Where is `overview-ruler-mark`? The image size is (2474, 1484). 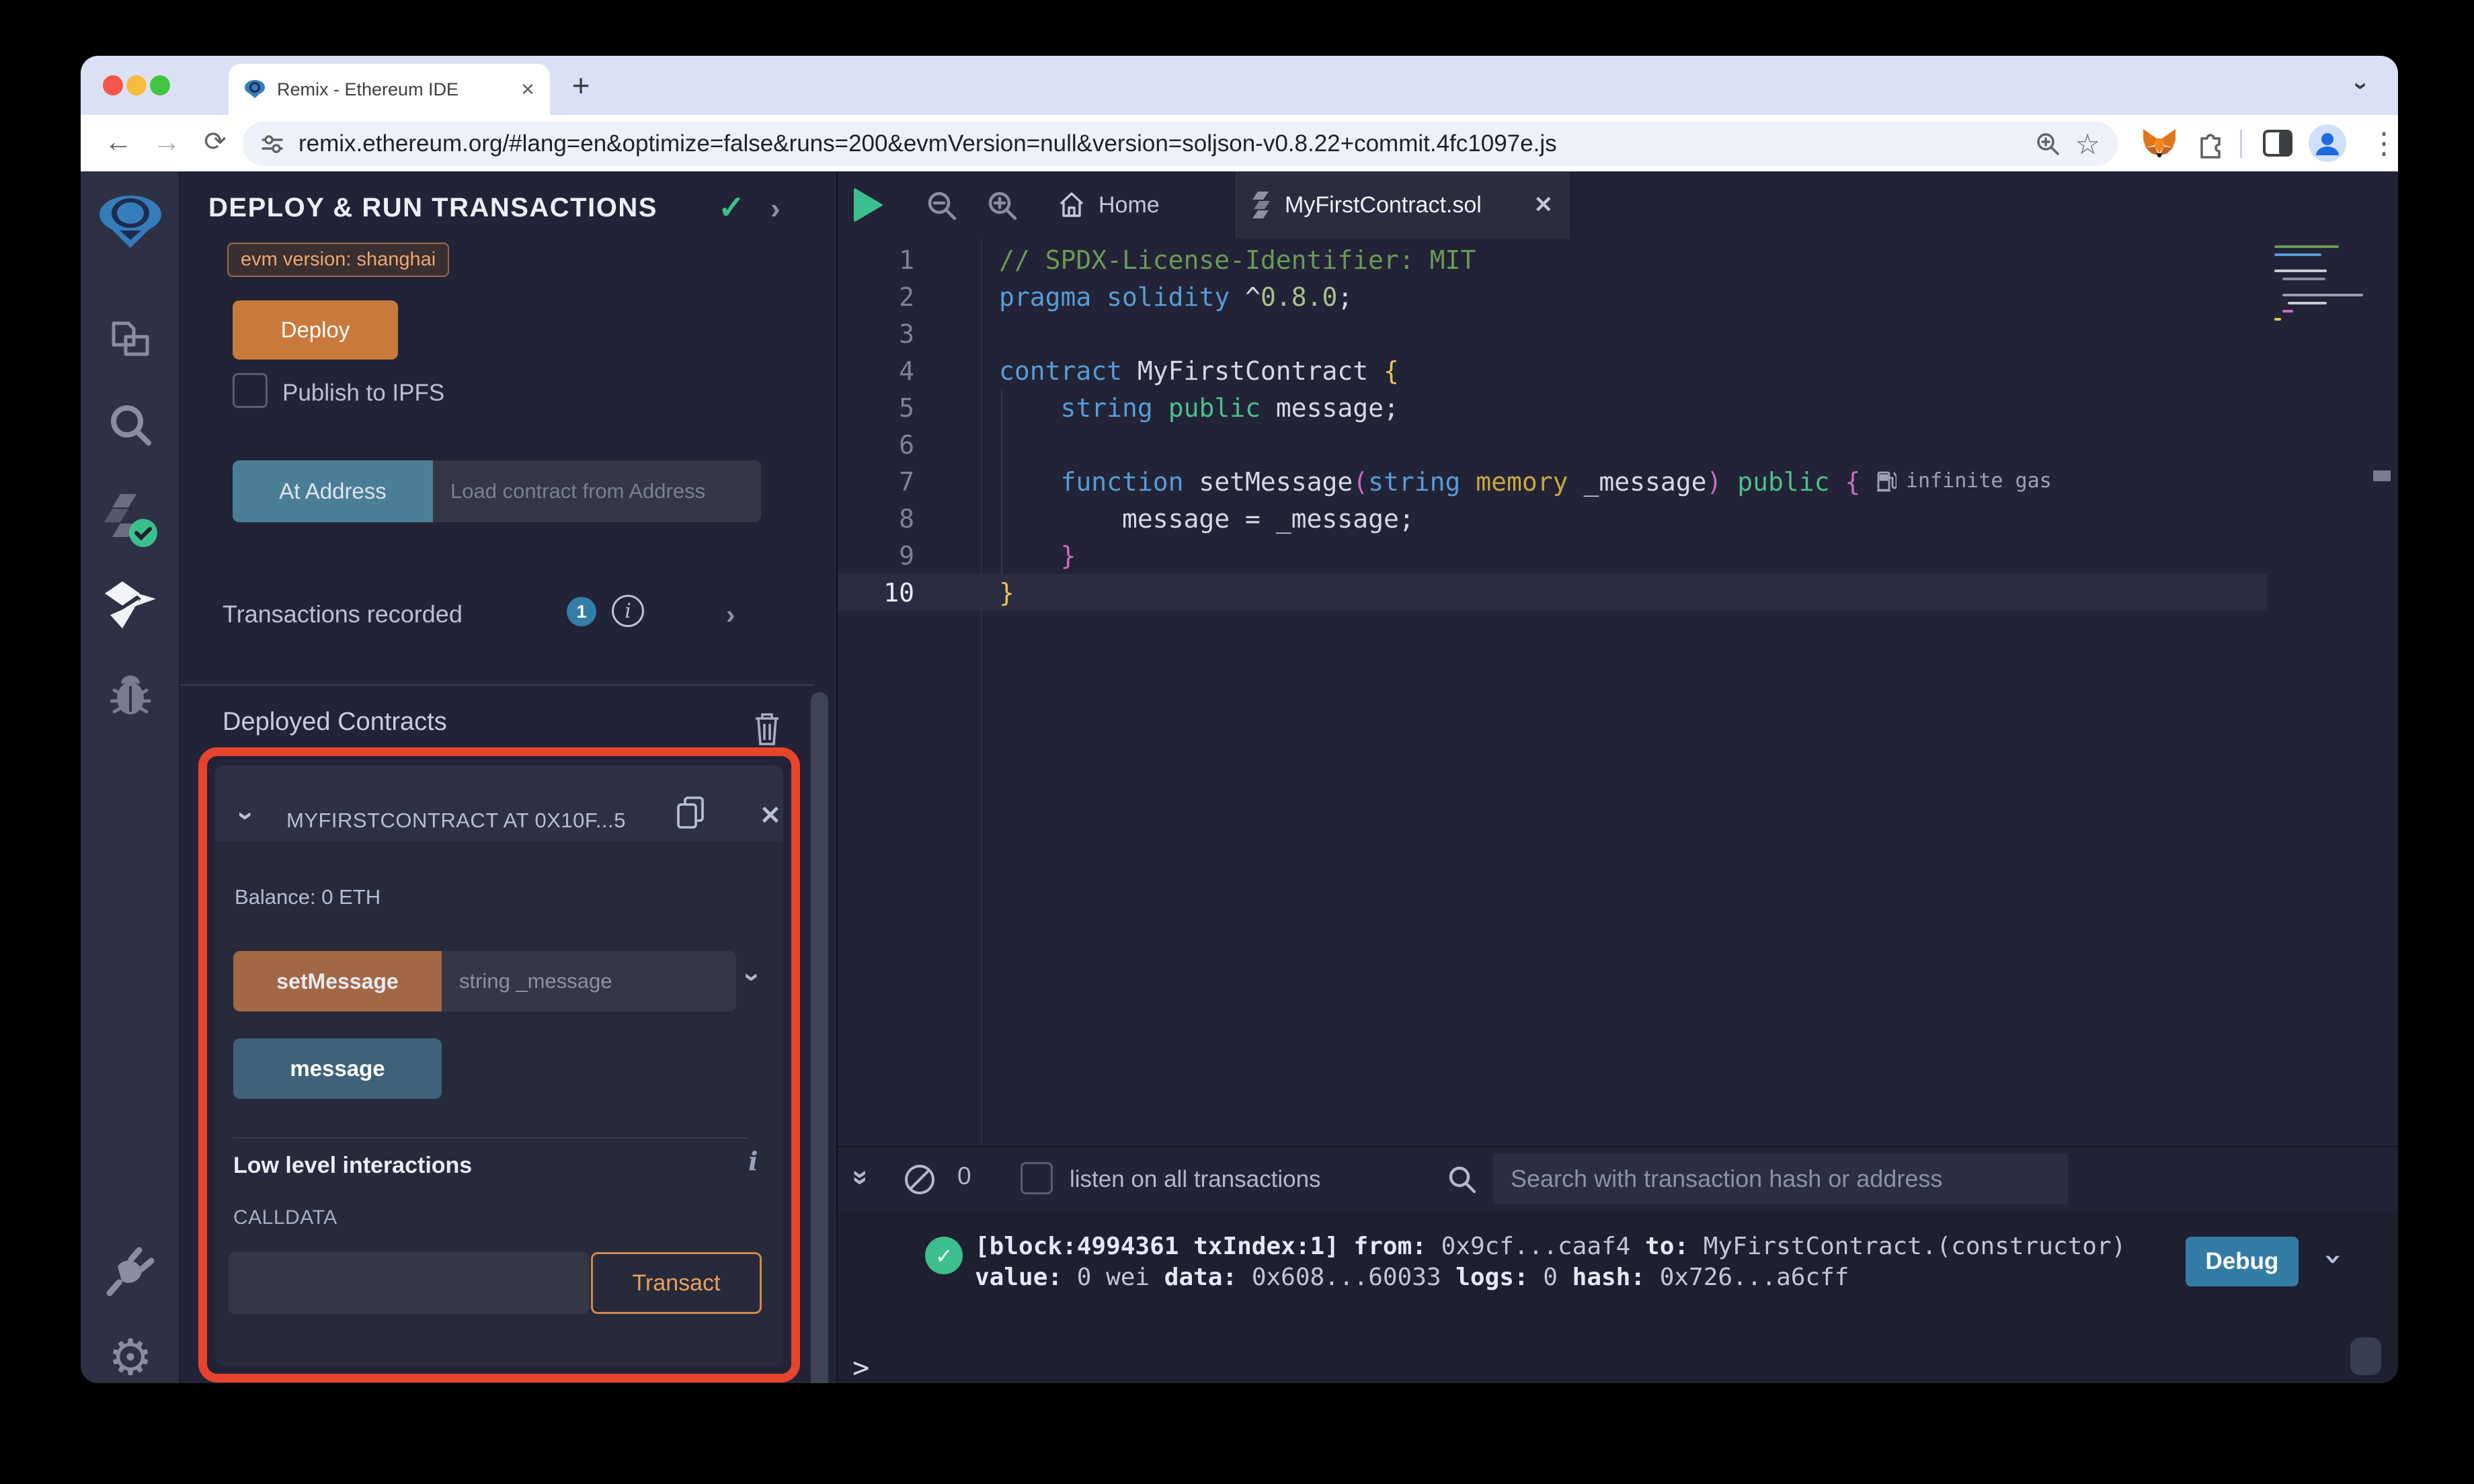
overview-ruler-mark is located at coordinates (2382, 475).